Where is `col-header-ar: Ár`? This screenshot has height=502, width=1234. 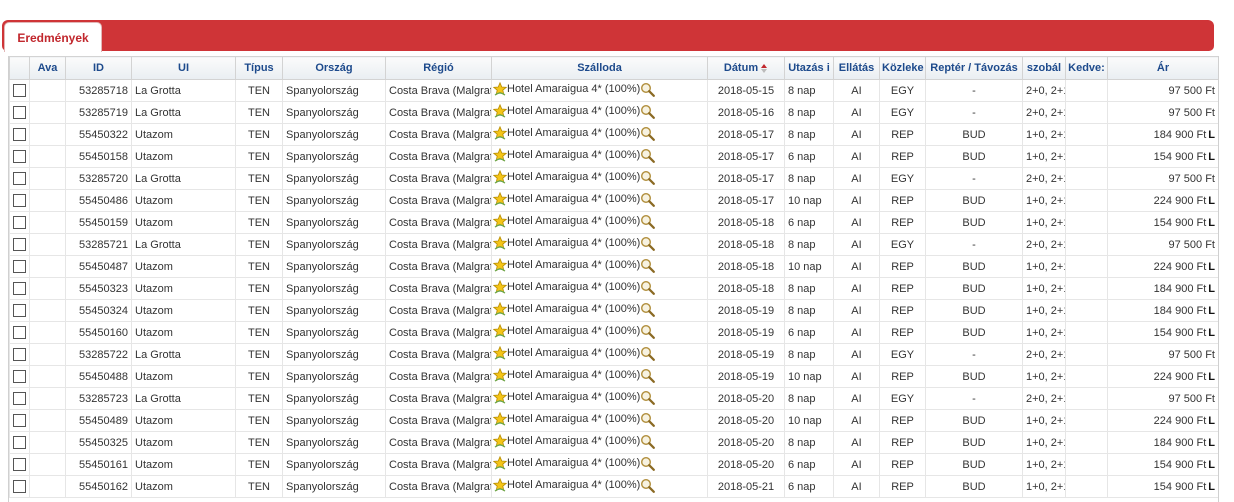
col-header-ar: Ár is located at coordinates (1162, 68).